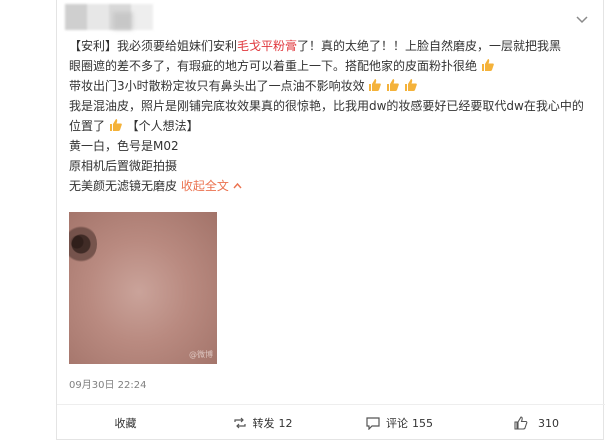 This screenshot has width=612, height=444. I want to click on repost-button: 转发 12, so click(262, 423).